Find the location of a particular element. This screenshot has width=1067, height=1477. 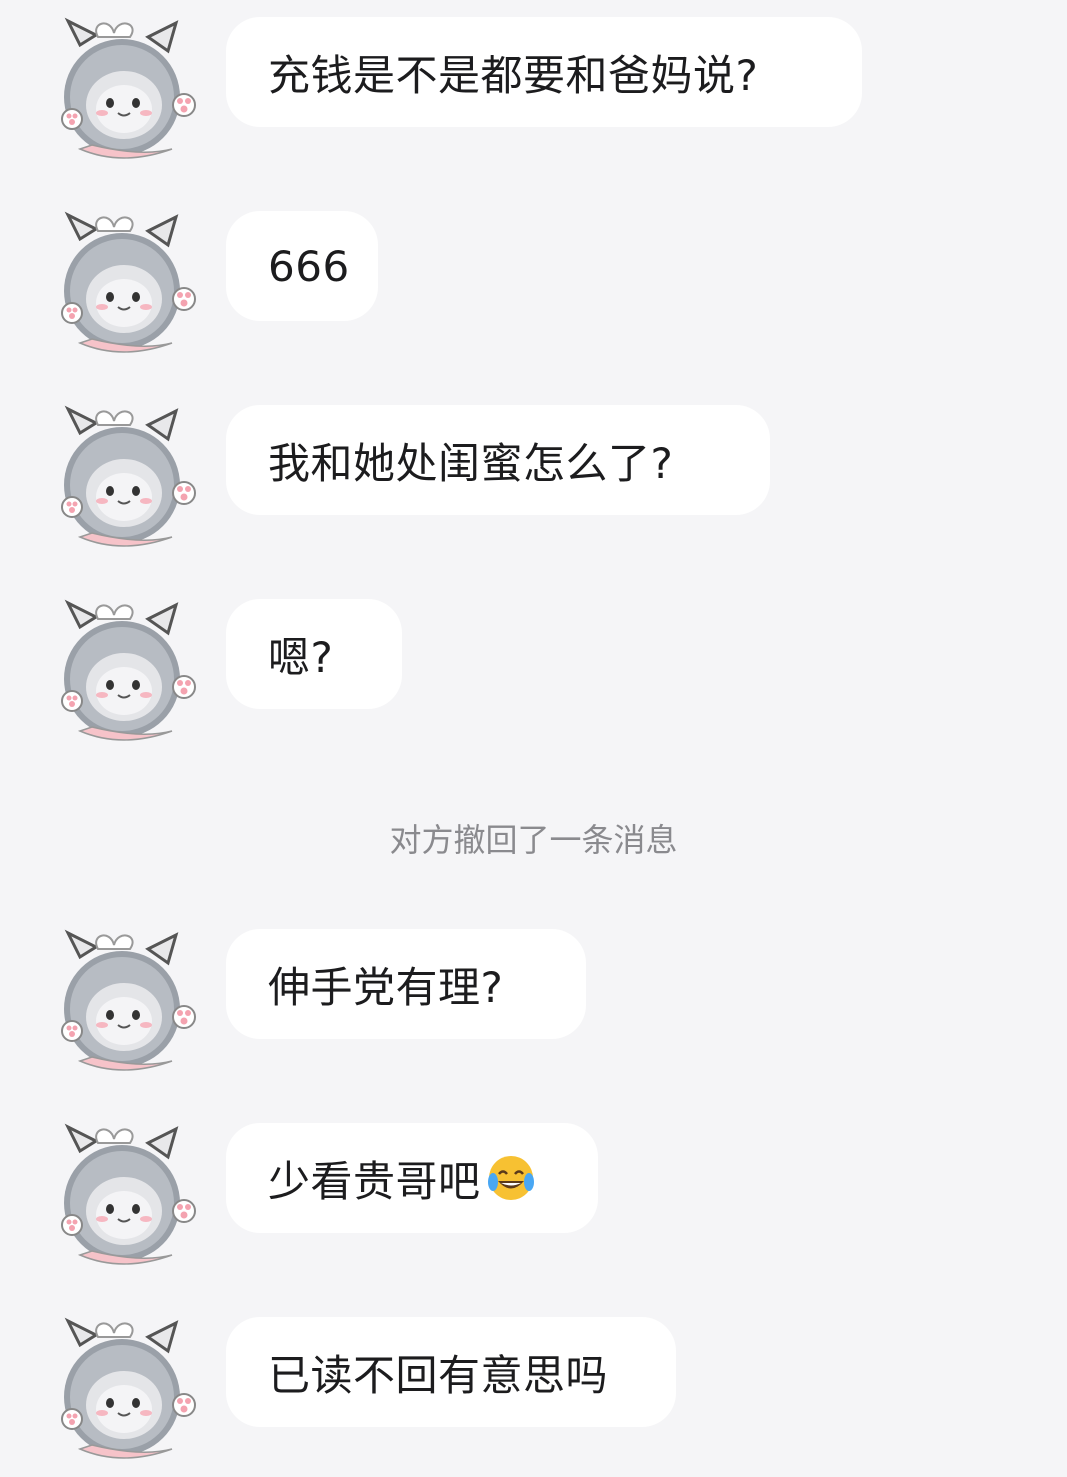

message-bubble: 666 is located at coordinates (302, 266).